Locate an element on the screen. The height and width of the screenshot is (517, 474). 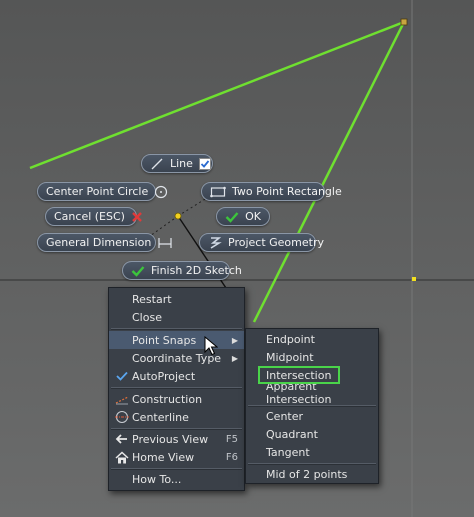
two-point-rectangle-button: Two Point Rectangle is located at coordinates (271, 191).